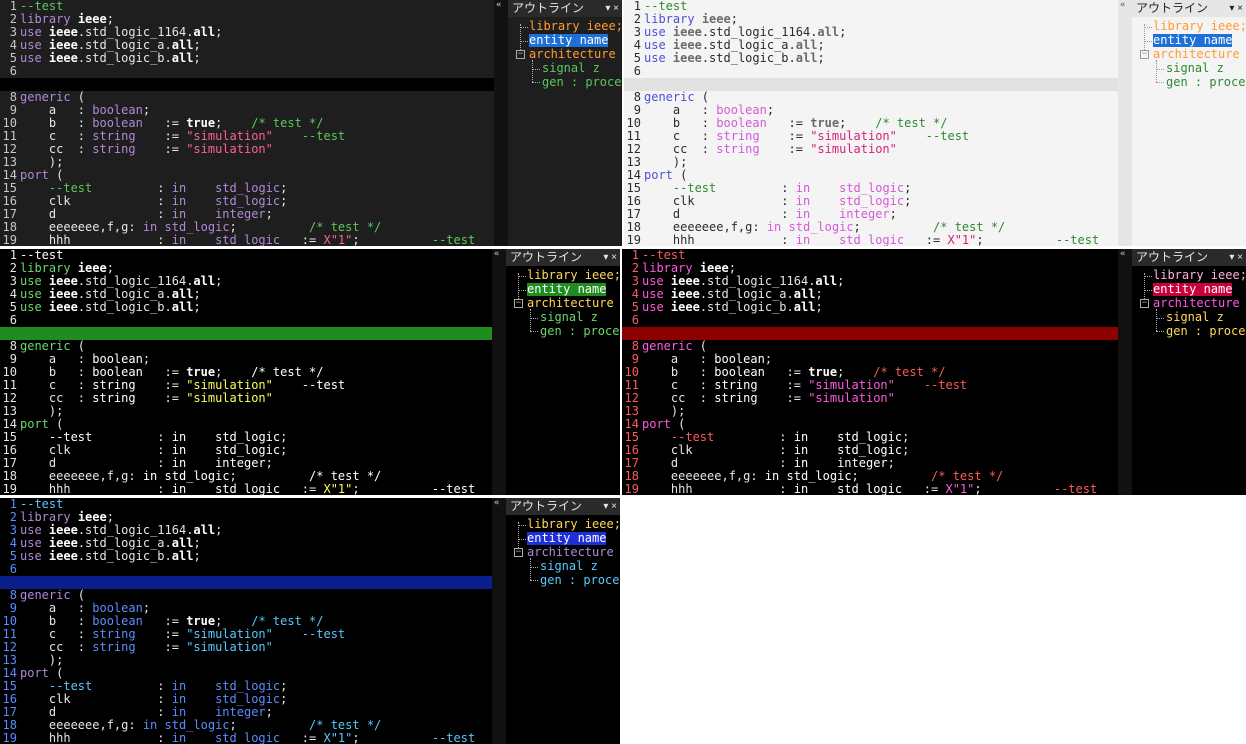 The width and height of the screenshot is (1246, 744). Describe the element at coordinates (1172, 8) in the screenshot. I see `outline-title: アウトライン` at that location.